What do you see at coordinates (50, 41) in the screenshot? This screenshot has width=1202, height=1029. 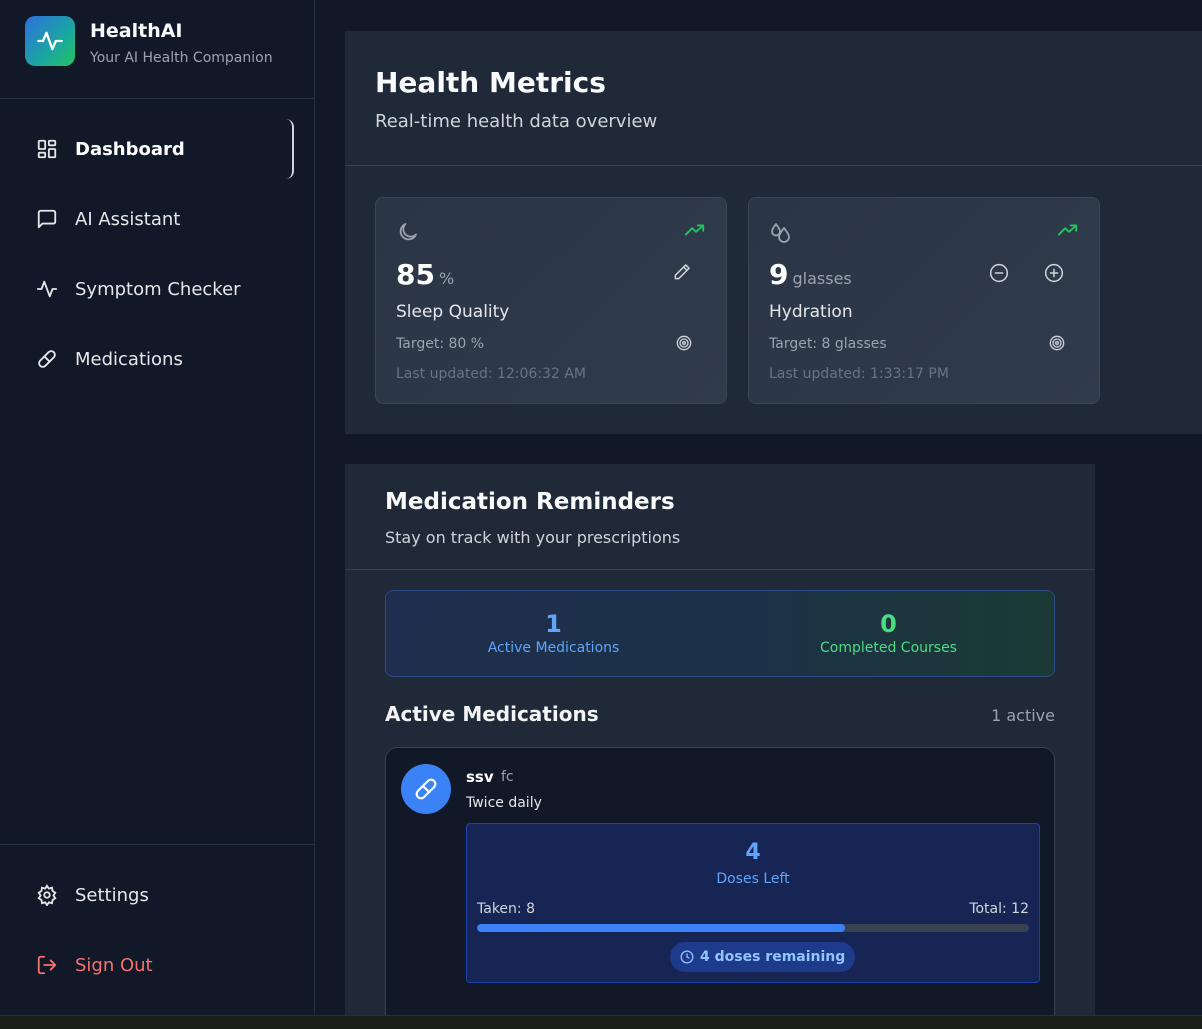 I see `logo-icon` at bounding box center [50, 41].